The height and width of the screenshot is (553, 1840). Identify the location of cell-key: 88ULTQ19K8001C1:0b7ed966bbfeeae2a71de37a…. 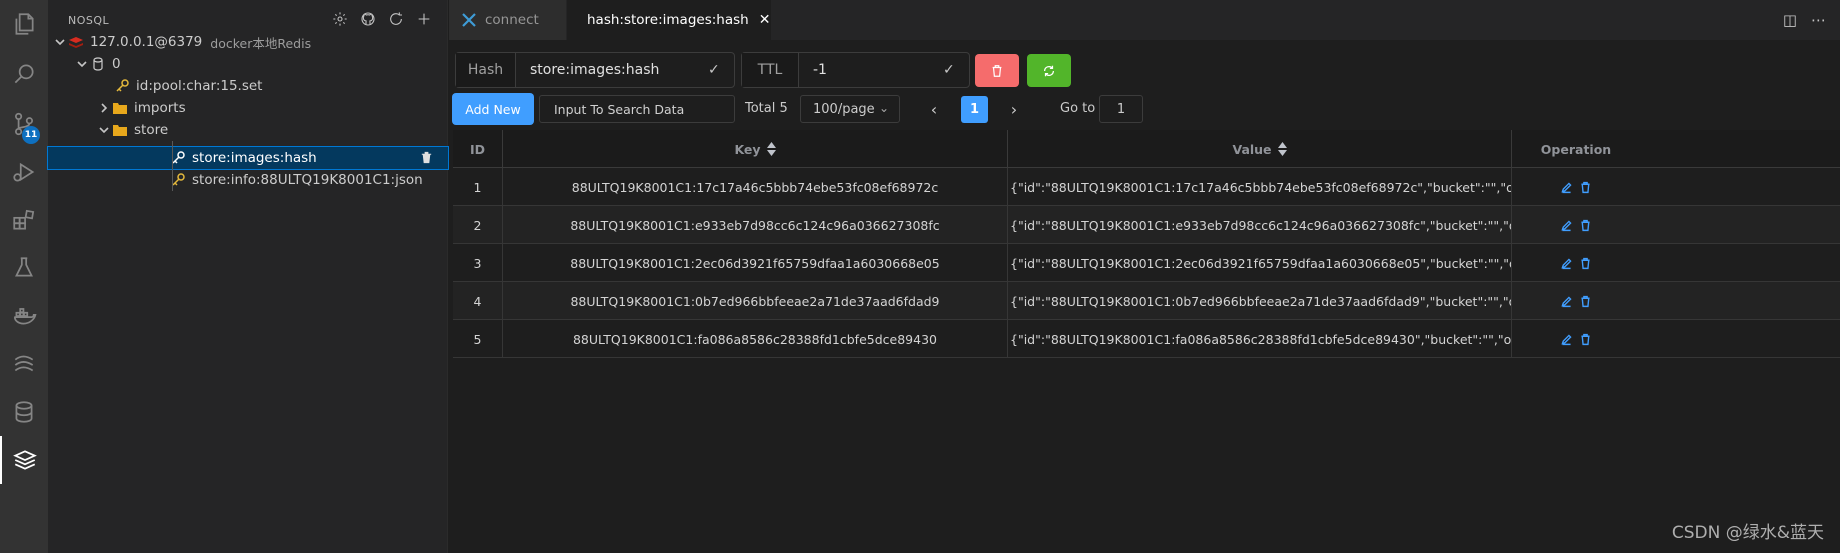
(755, 301).